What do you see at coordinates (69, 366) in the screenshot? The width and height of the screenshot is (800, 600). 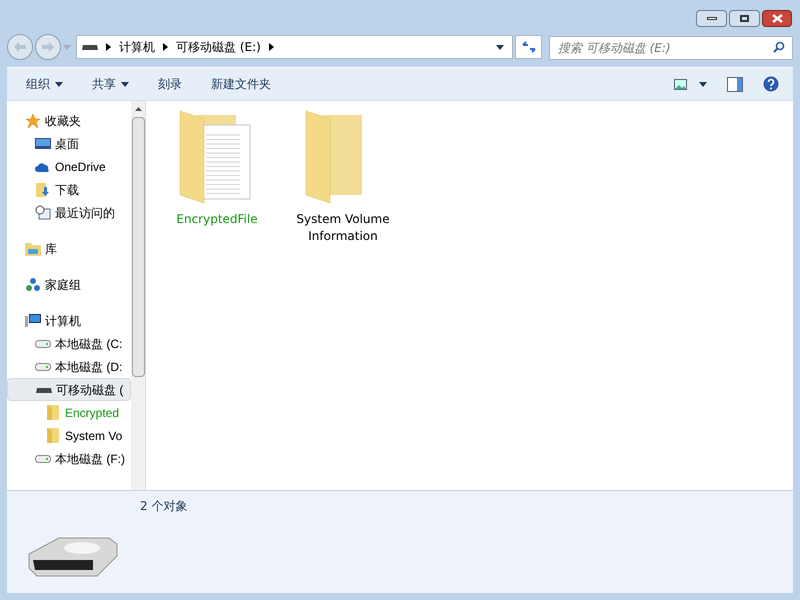 I see `nav-item: 本地磁盘 (D:` at bounding box center [69, 366].